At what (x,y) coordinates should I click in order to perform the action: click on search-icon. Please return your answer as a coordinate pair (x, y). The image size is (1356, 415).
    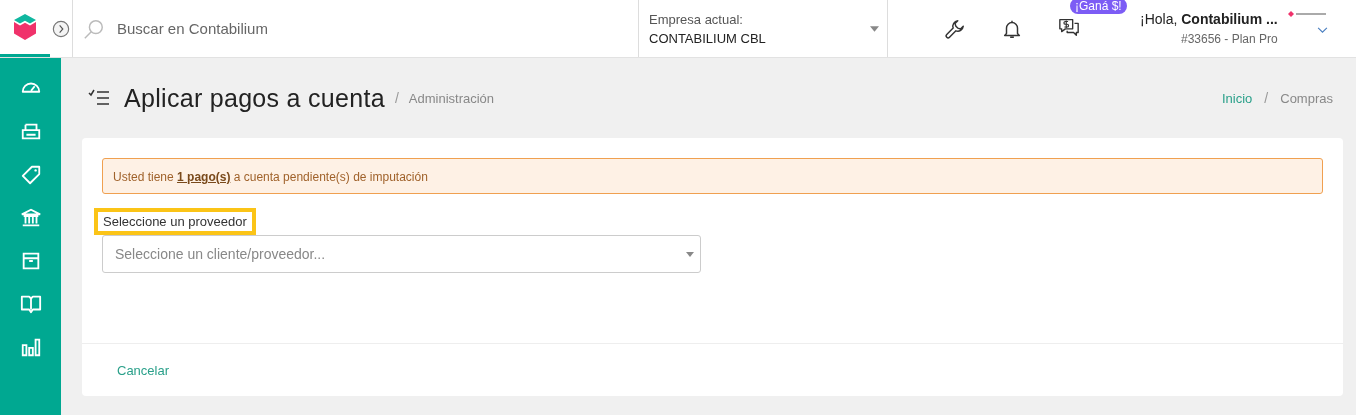
    Looking at the image, I should click on (94, 28).